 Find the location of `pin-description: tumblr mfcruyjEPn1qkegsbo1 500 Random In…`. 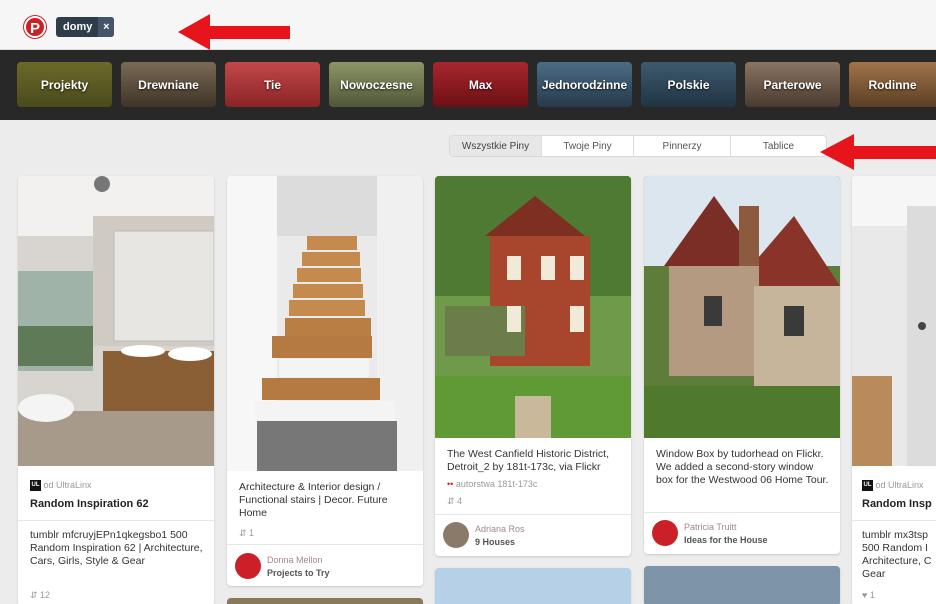

pin-description: tumblr mfcruyjEPn1qkegsbo1 500 Random In… is located at coordinates (116, 548).